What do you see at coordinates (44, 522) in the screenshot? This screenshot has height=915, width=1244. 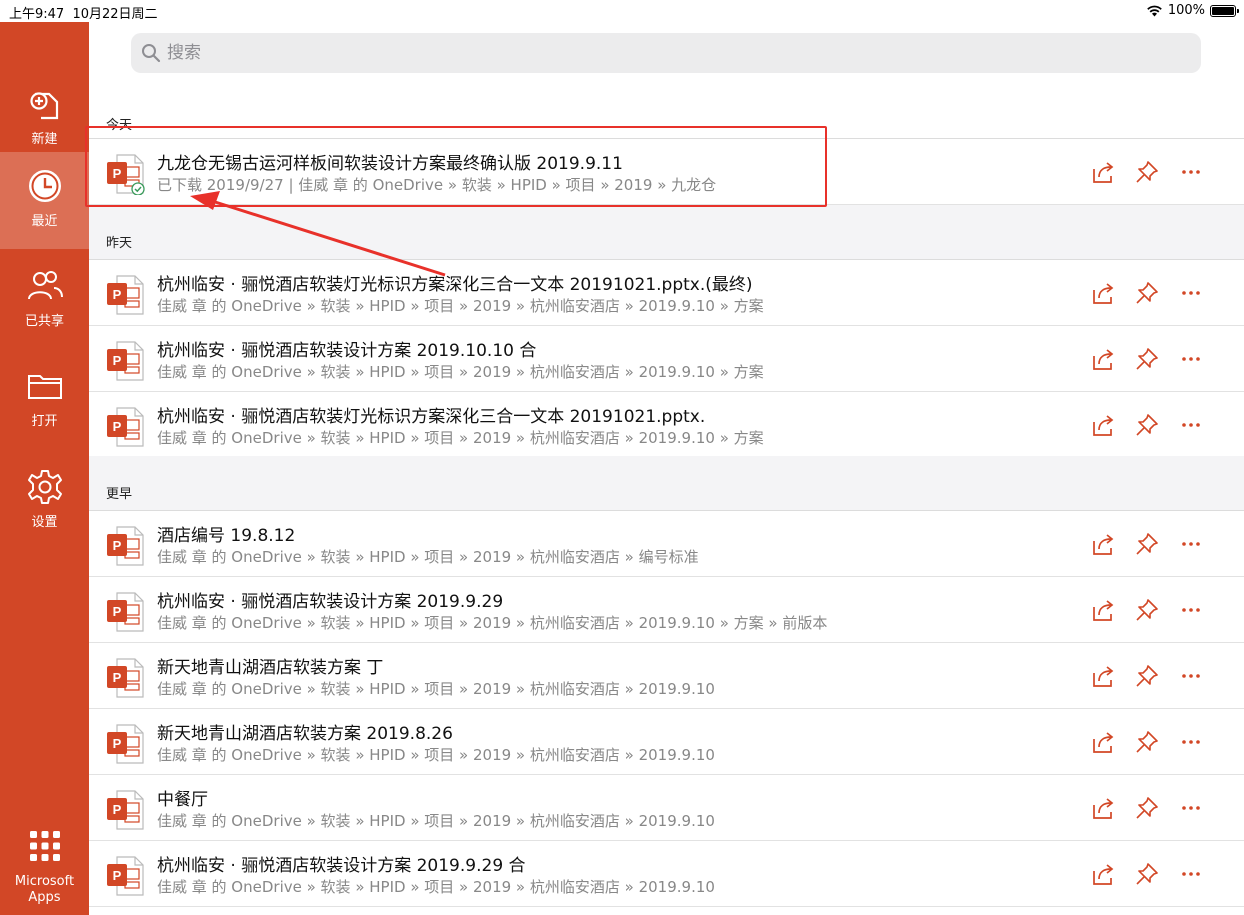 I see `sidebar-item-label: 设置` at bounding box center [44, 522].